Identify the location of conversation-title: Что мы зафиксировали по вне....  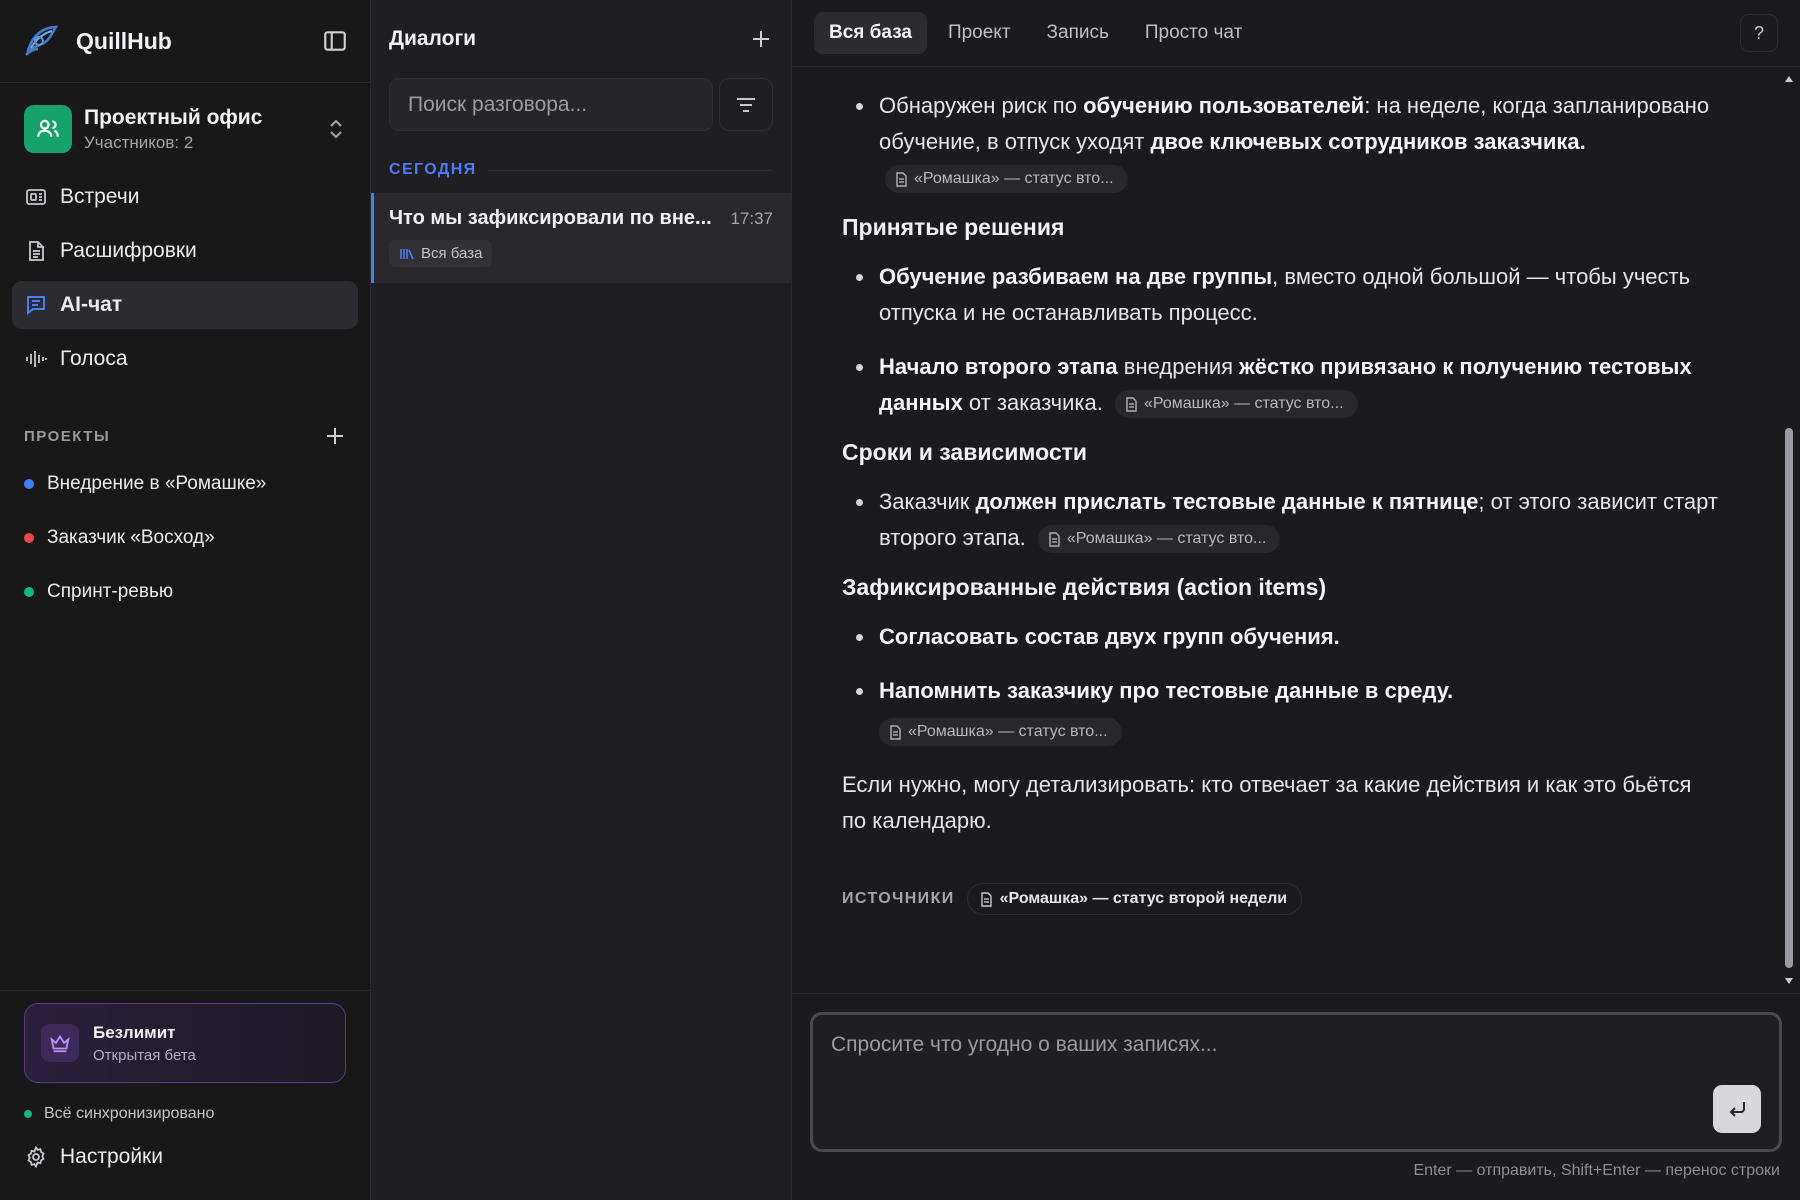
(550, 218).